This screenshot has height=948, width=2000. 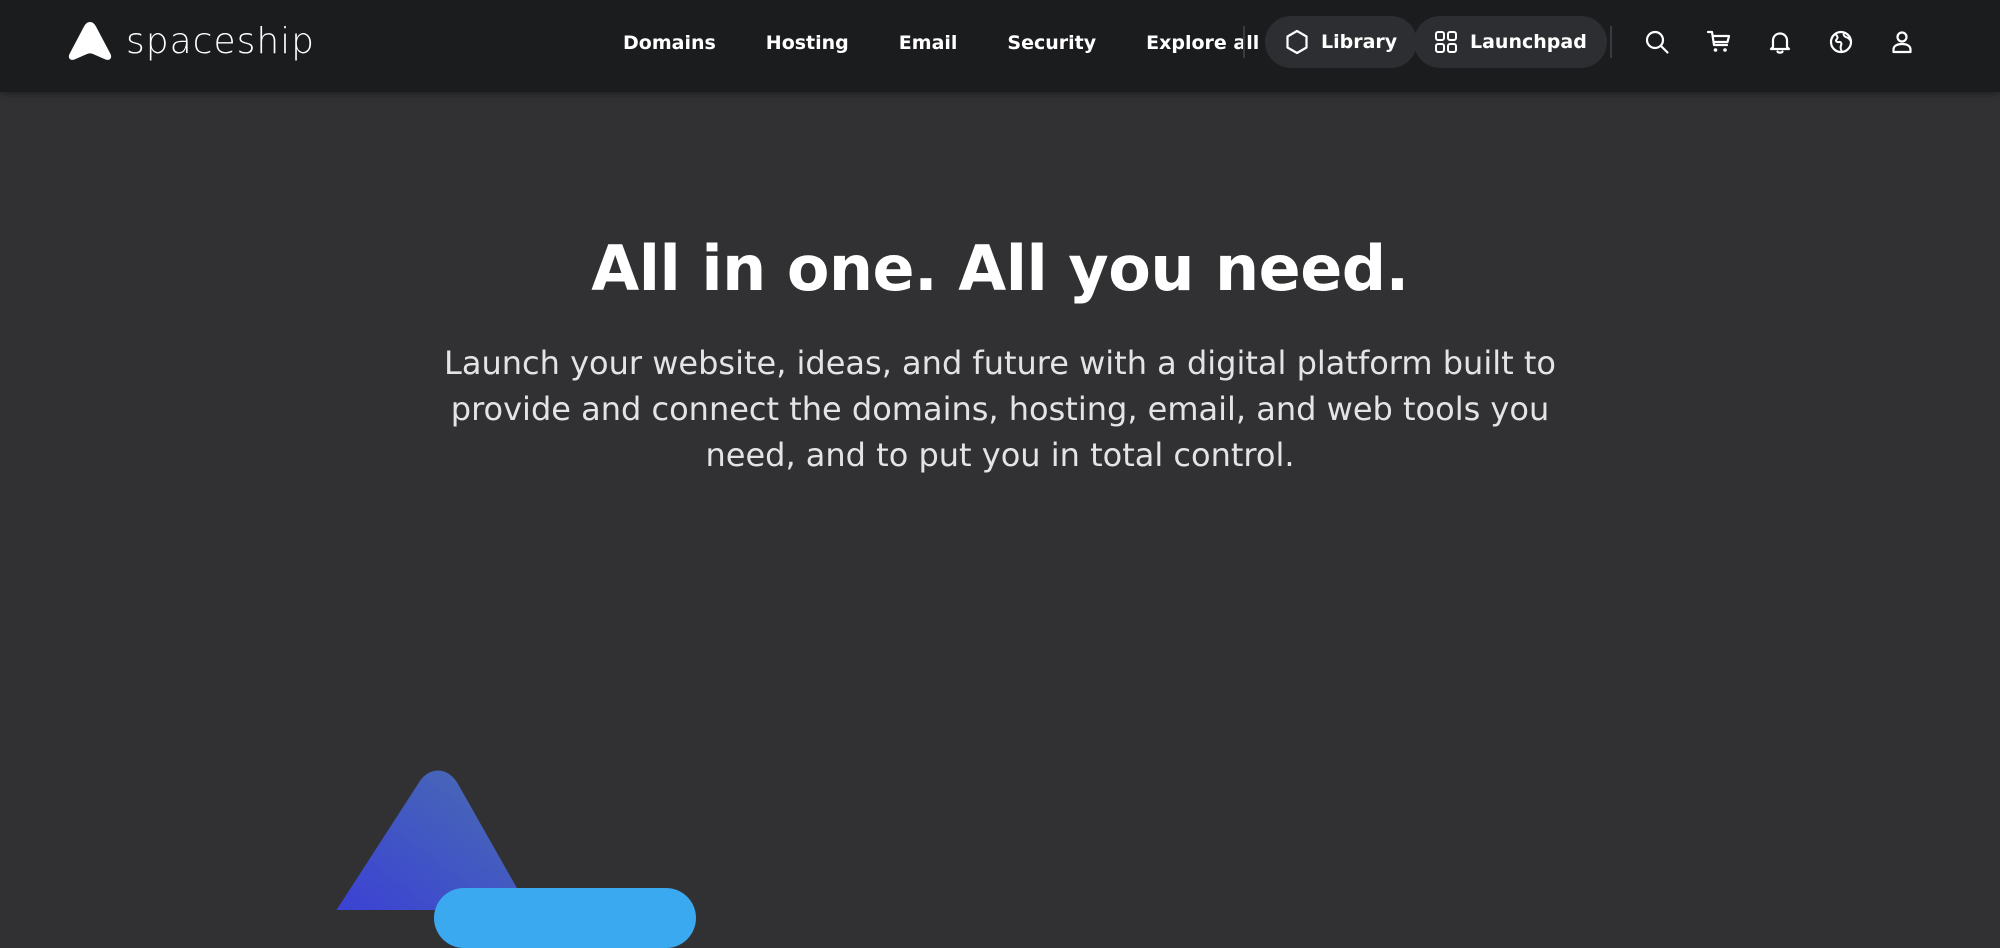 I want to click on cart-button, so click(x=1719, y=42).